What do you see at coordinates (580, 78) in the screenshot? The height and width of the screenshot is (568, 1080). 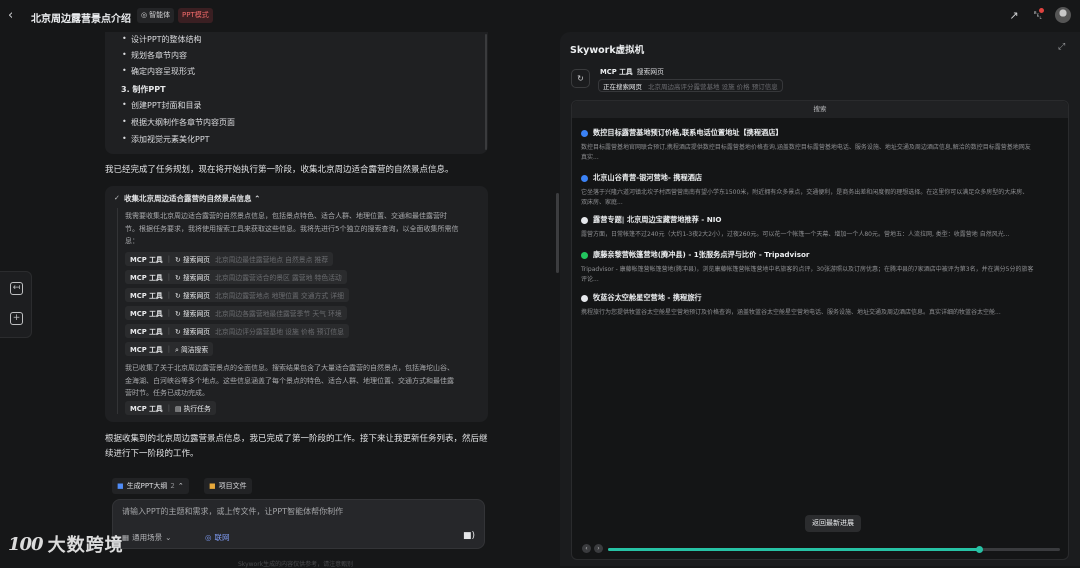 I see `tool-refresh-icon: ↻` at bounding box center [580, 78].